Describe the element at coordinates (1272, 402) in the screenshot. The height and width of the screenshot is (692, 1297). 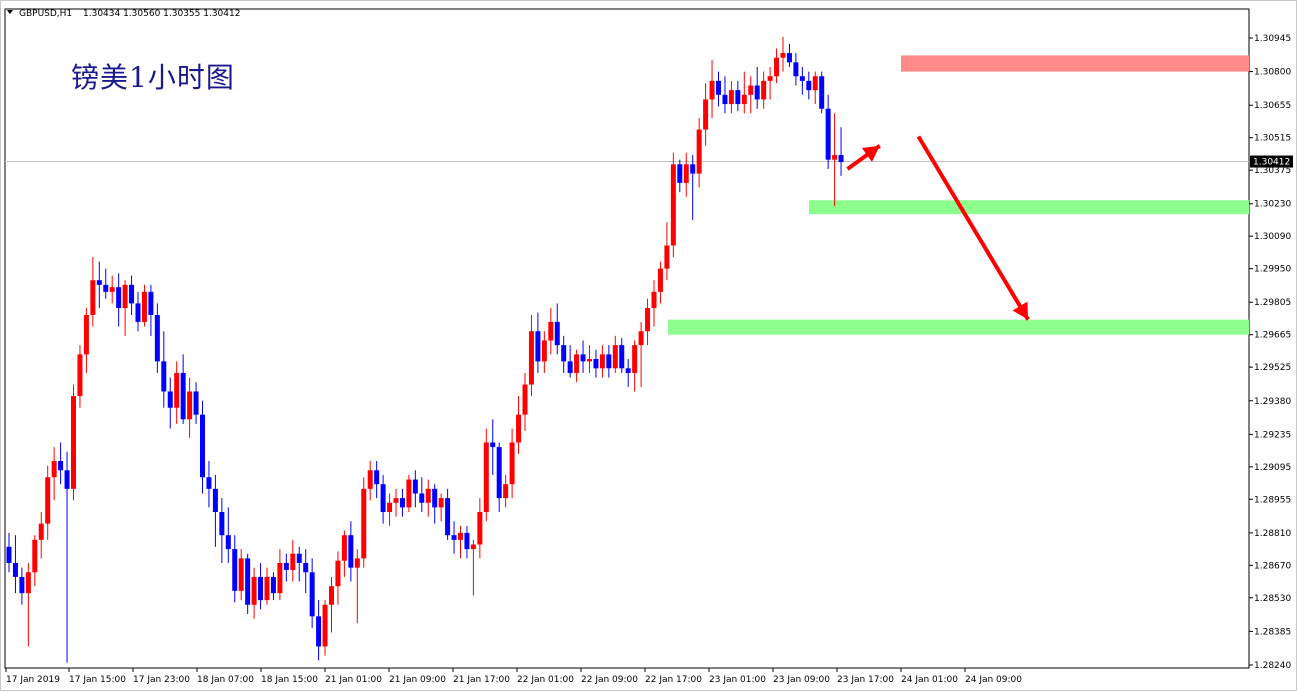
I see `y-tick-label: 1.29380` at that location.